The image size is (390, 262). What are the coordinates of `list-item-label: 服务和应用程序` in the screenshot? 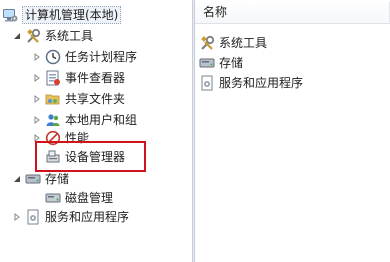 It's located at (261, 83).